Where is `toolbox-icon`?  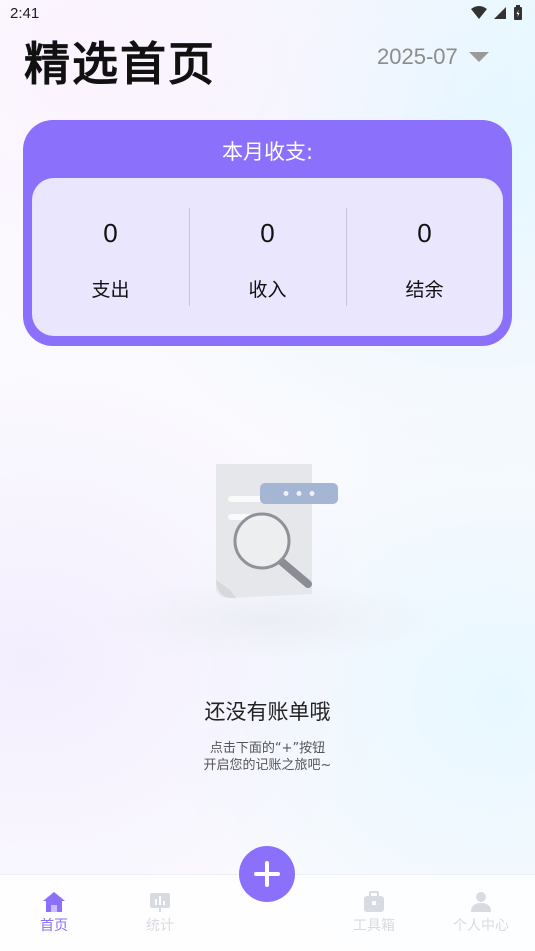
toolbox-icon is located at coordinates (374, 901).